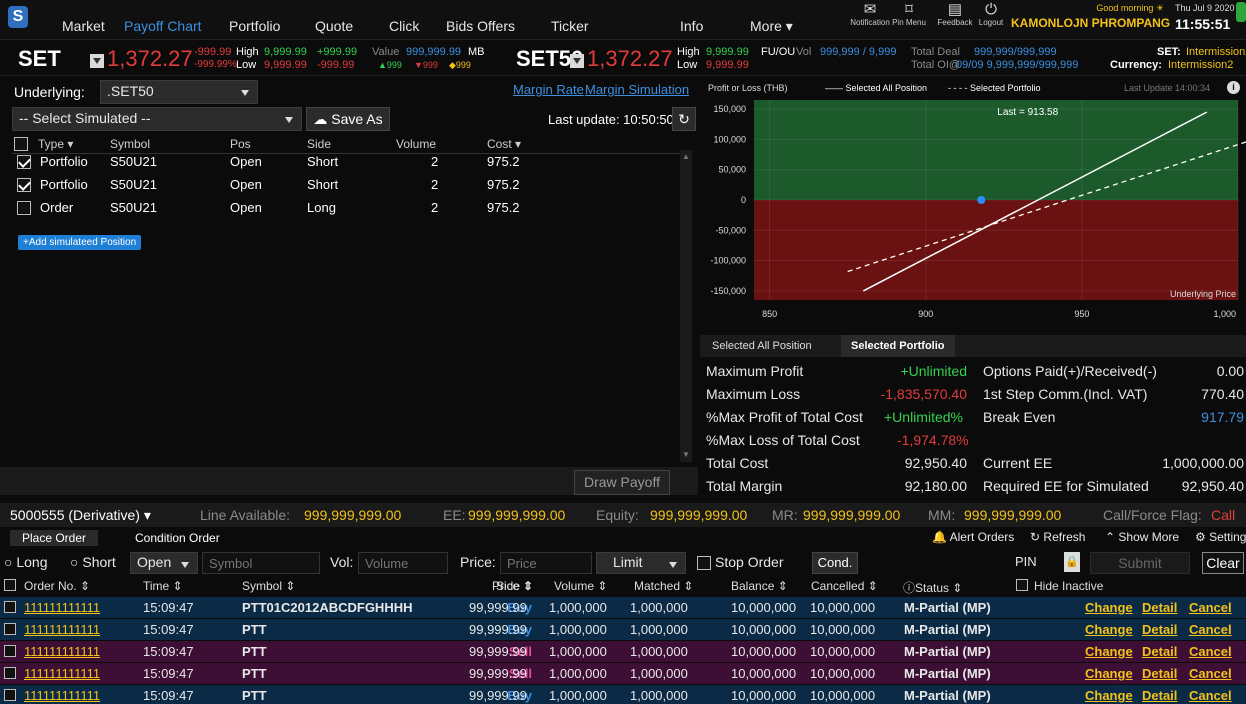 Image resolution: width=1246 pixels, height=704 pixels. What do you see at coordinates (1072, 562) in the screenshot?
I see `lock-icon: 🔒` at bounding box center [1072, 562].